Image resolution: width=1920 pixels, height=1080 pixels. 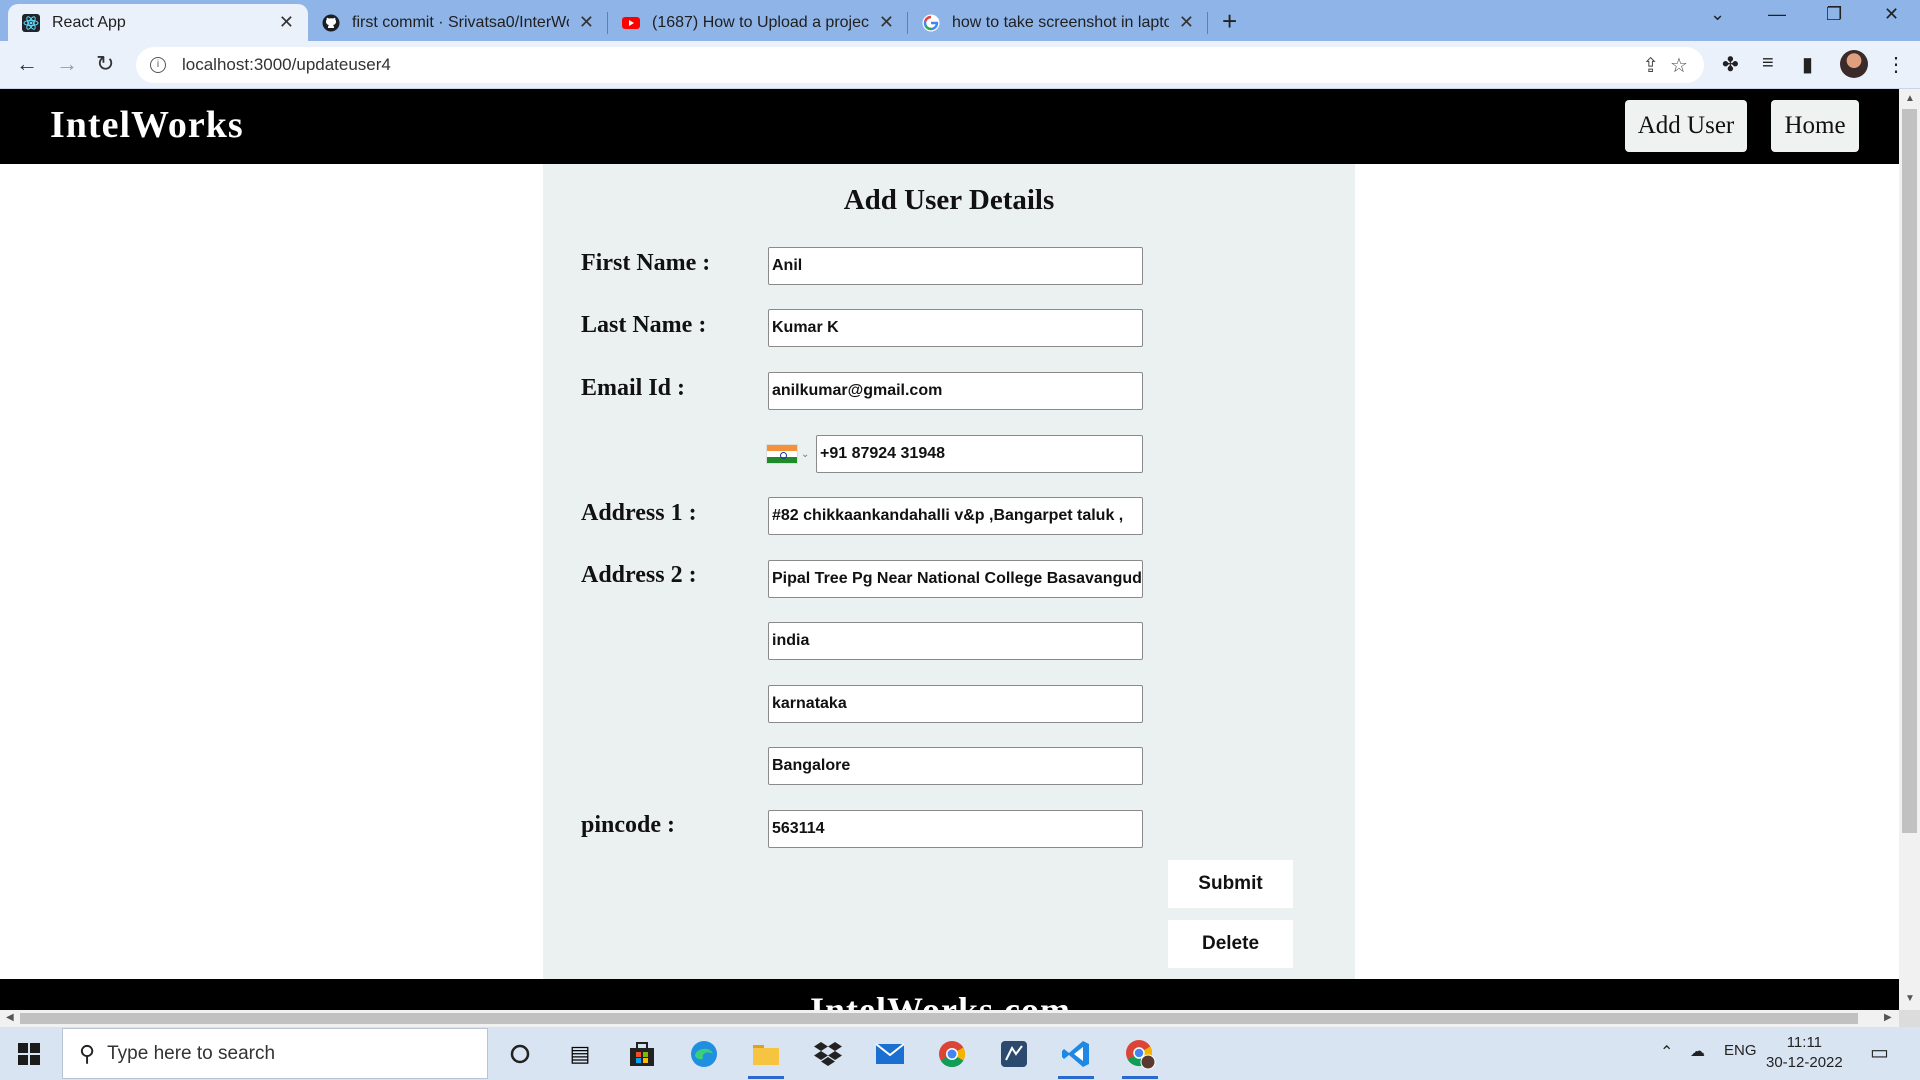 I want to click on horizontal-scroll-thumb, so click(x=939, y=1018).